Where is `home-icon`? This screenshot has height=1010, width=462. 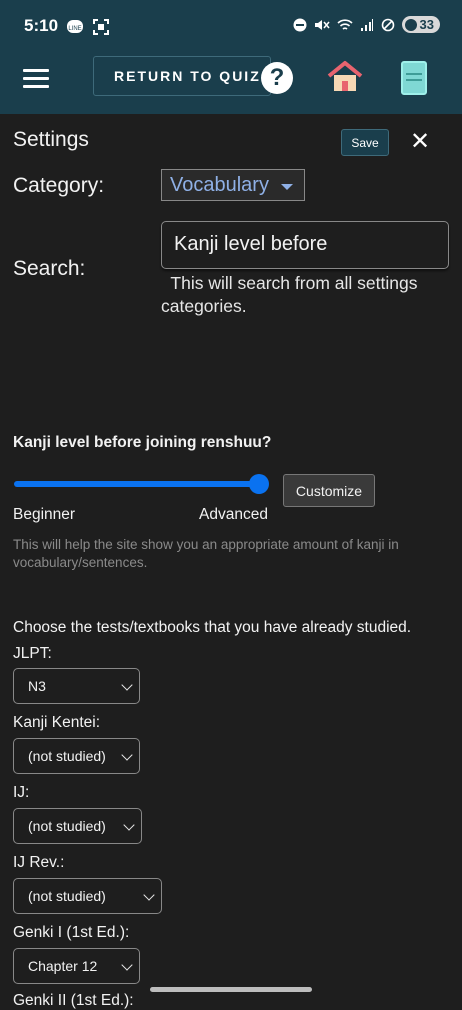
home-icon is located at coordinates (345, 77).